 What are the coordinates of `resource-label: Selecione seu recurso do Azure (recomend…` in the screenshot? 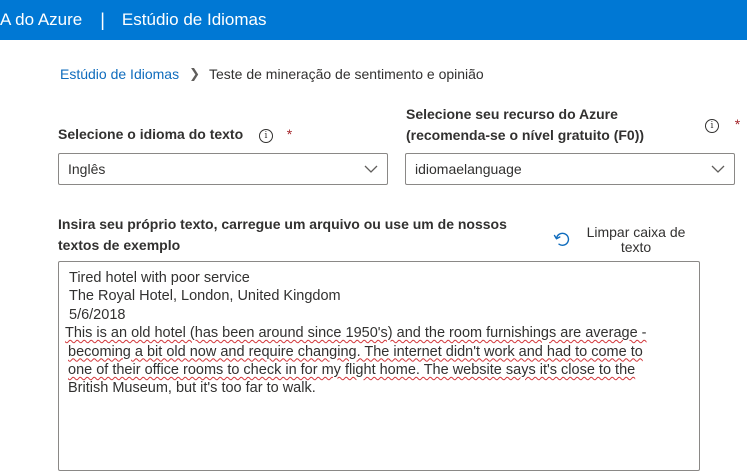 It's located at (525, 125).